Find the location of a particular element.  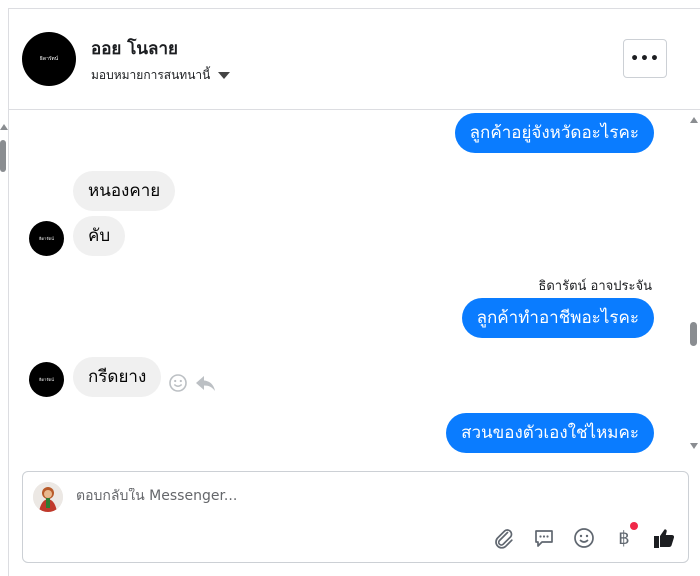

assign-conversation-dropdown: มอบหมายการสนทนานี้ is located at coordinates (161, 75).